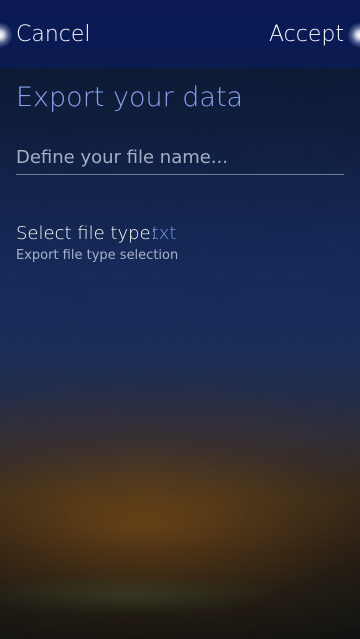 The width and height of the screenshot is (360, 639). I want to click on accept-button: Accept, so click(306, 35).